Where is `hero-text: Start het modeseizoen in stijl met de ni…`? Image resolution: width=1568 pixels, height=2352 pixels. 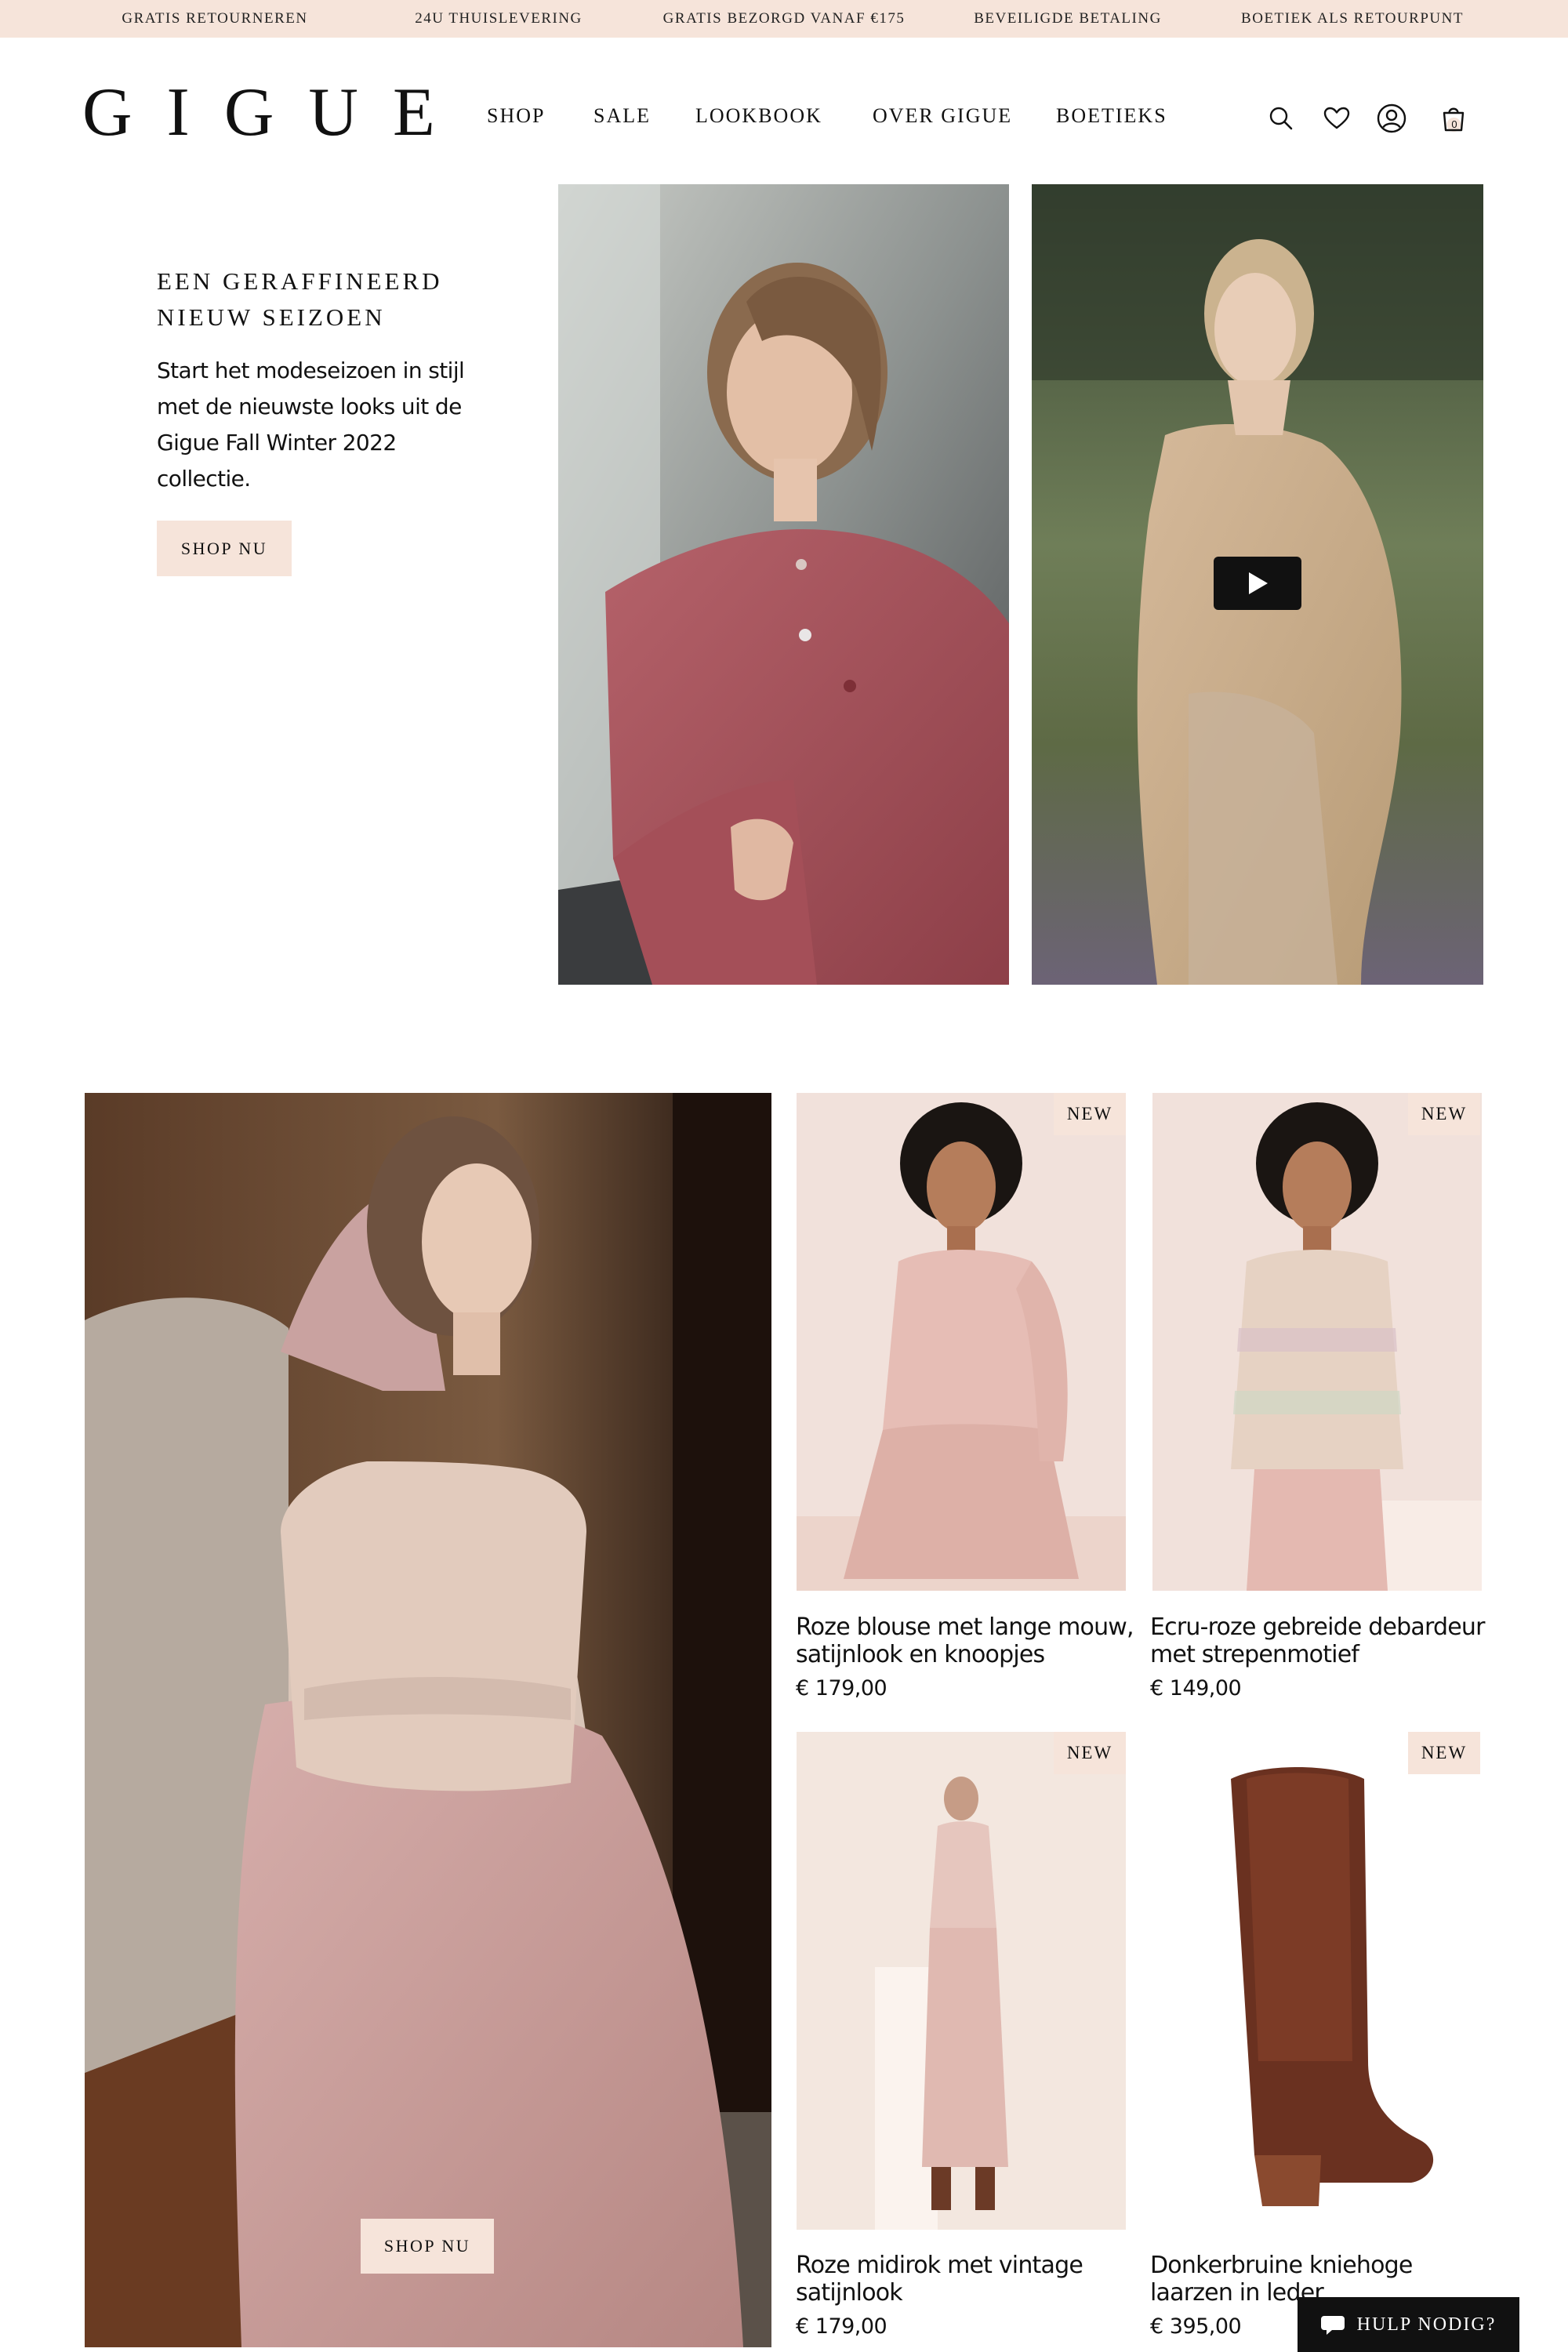
hero-text: Start het modeseizoen in stijl met de ni… is located at coordinates (311, 425).